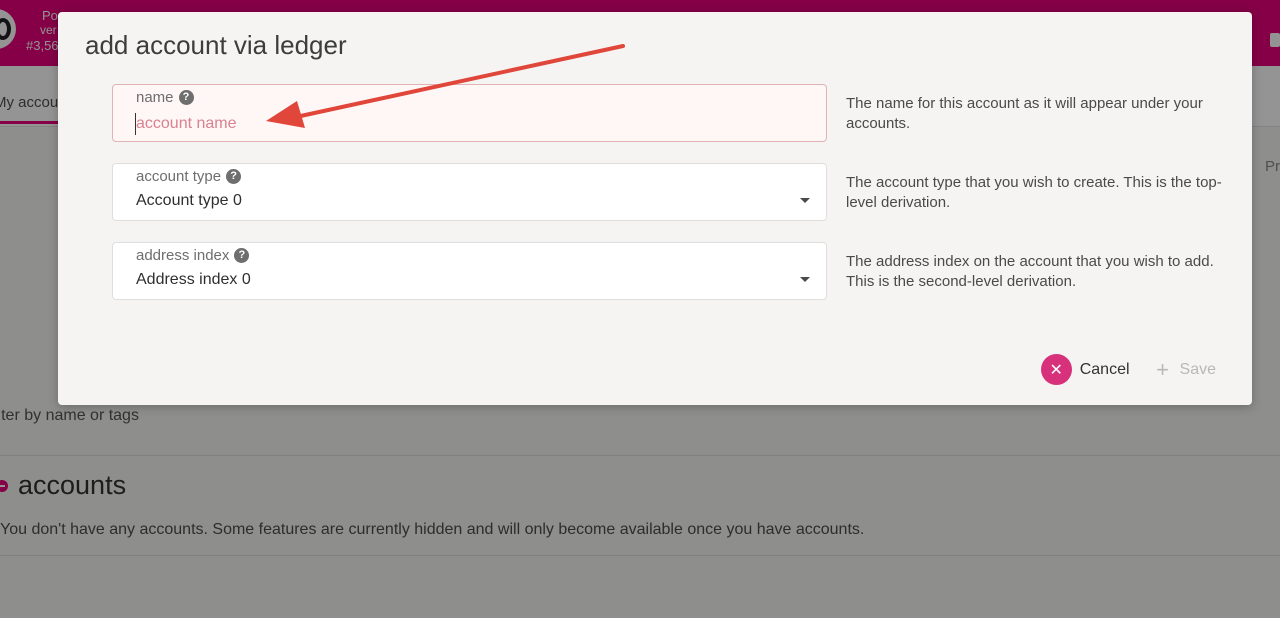 Image resolution: width=1280 pixels, height=618 pixels. I want to click on name-label: name ?, so click(165, 97).